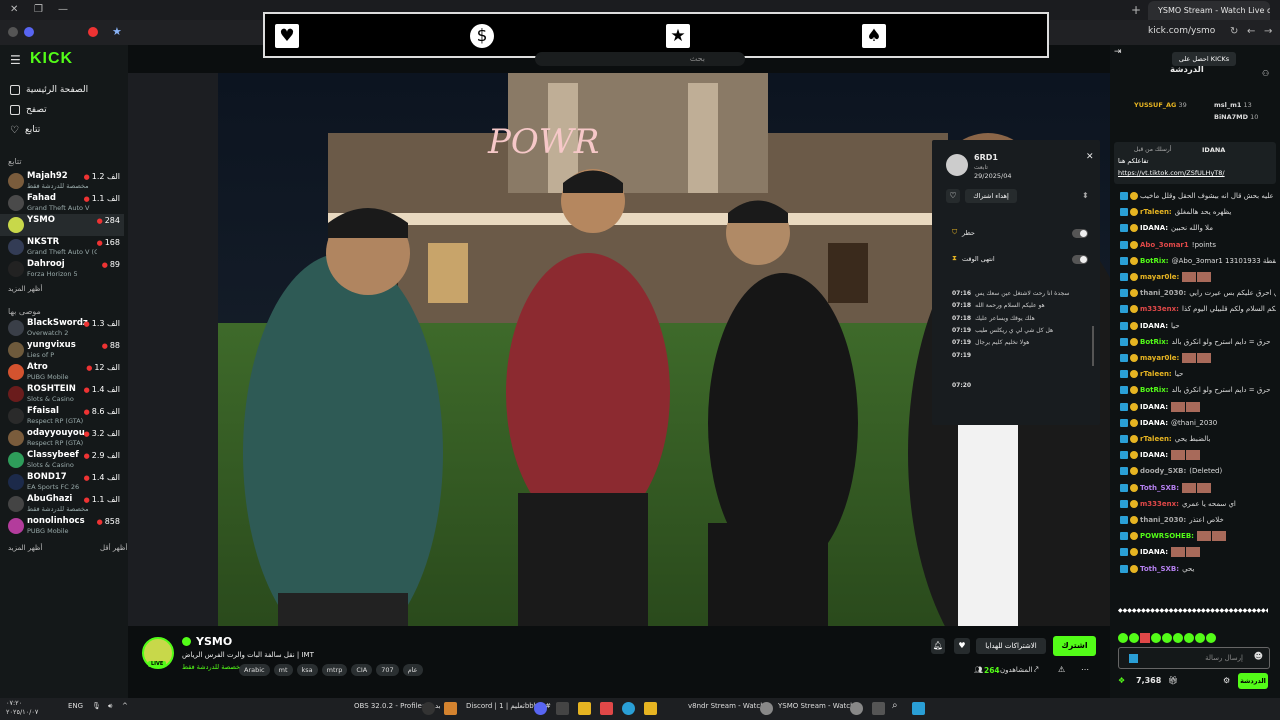  I want to click on emoji-icon: ☻, so click(1258, 657).